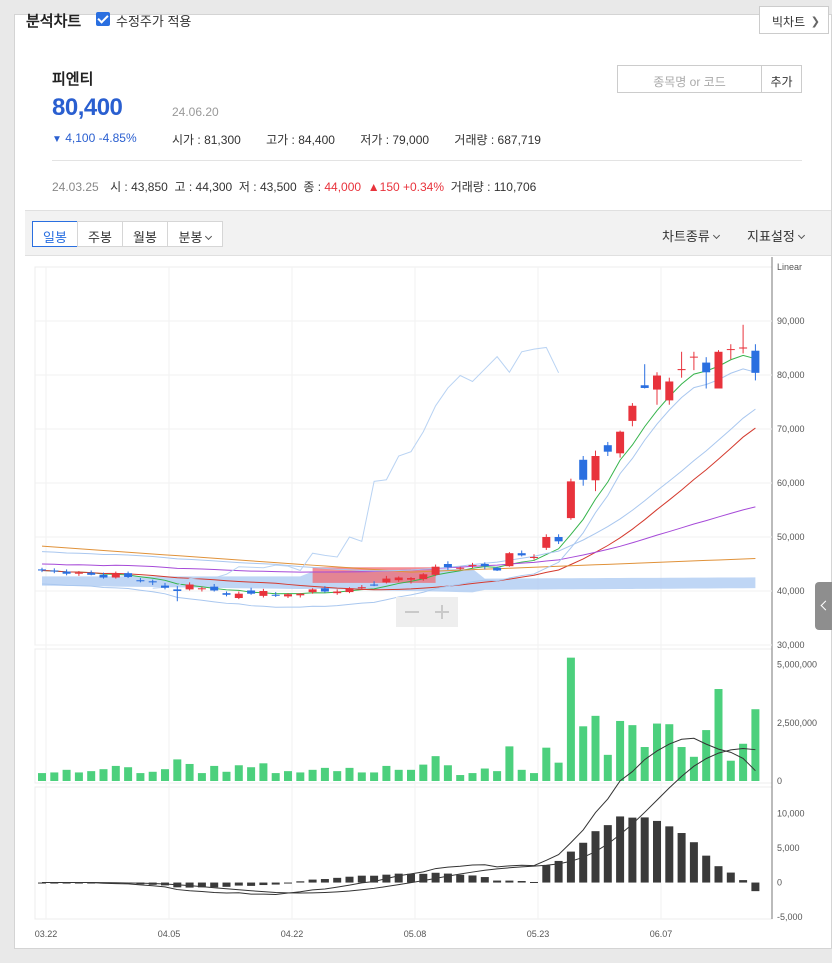 The image size is (832, 963). Describe the element at coordinates (428, 233) in the screenshot. I see `period-toolbar: 일봉 주봉 월봉 분봉 차트종류 지표설정` at that location.